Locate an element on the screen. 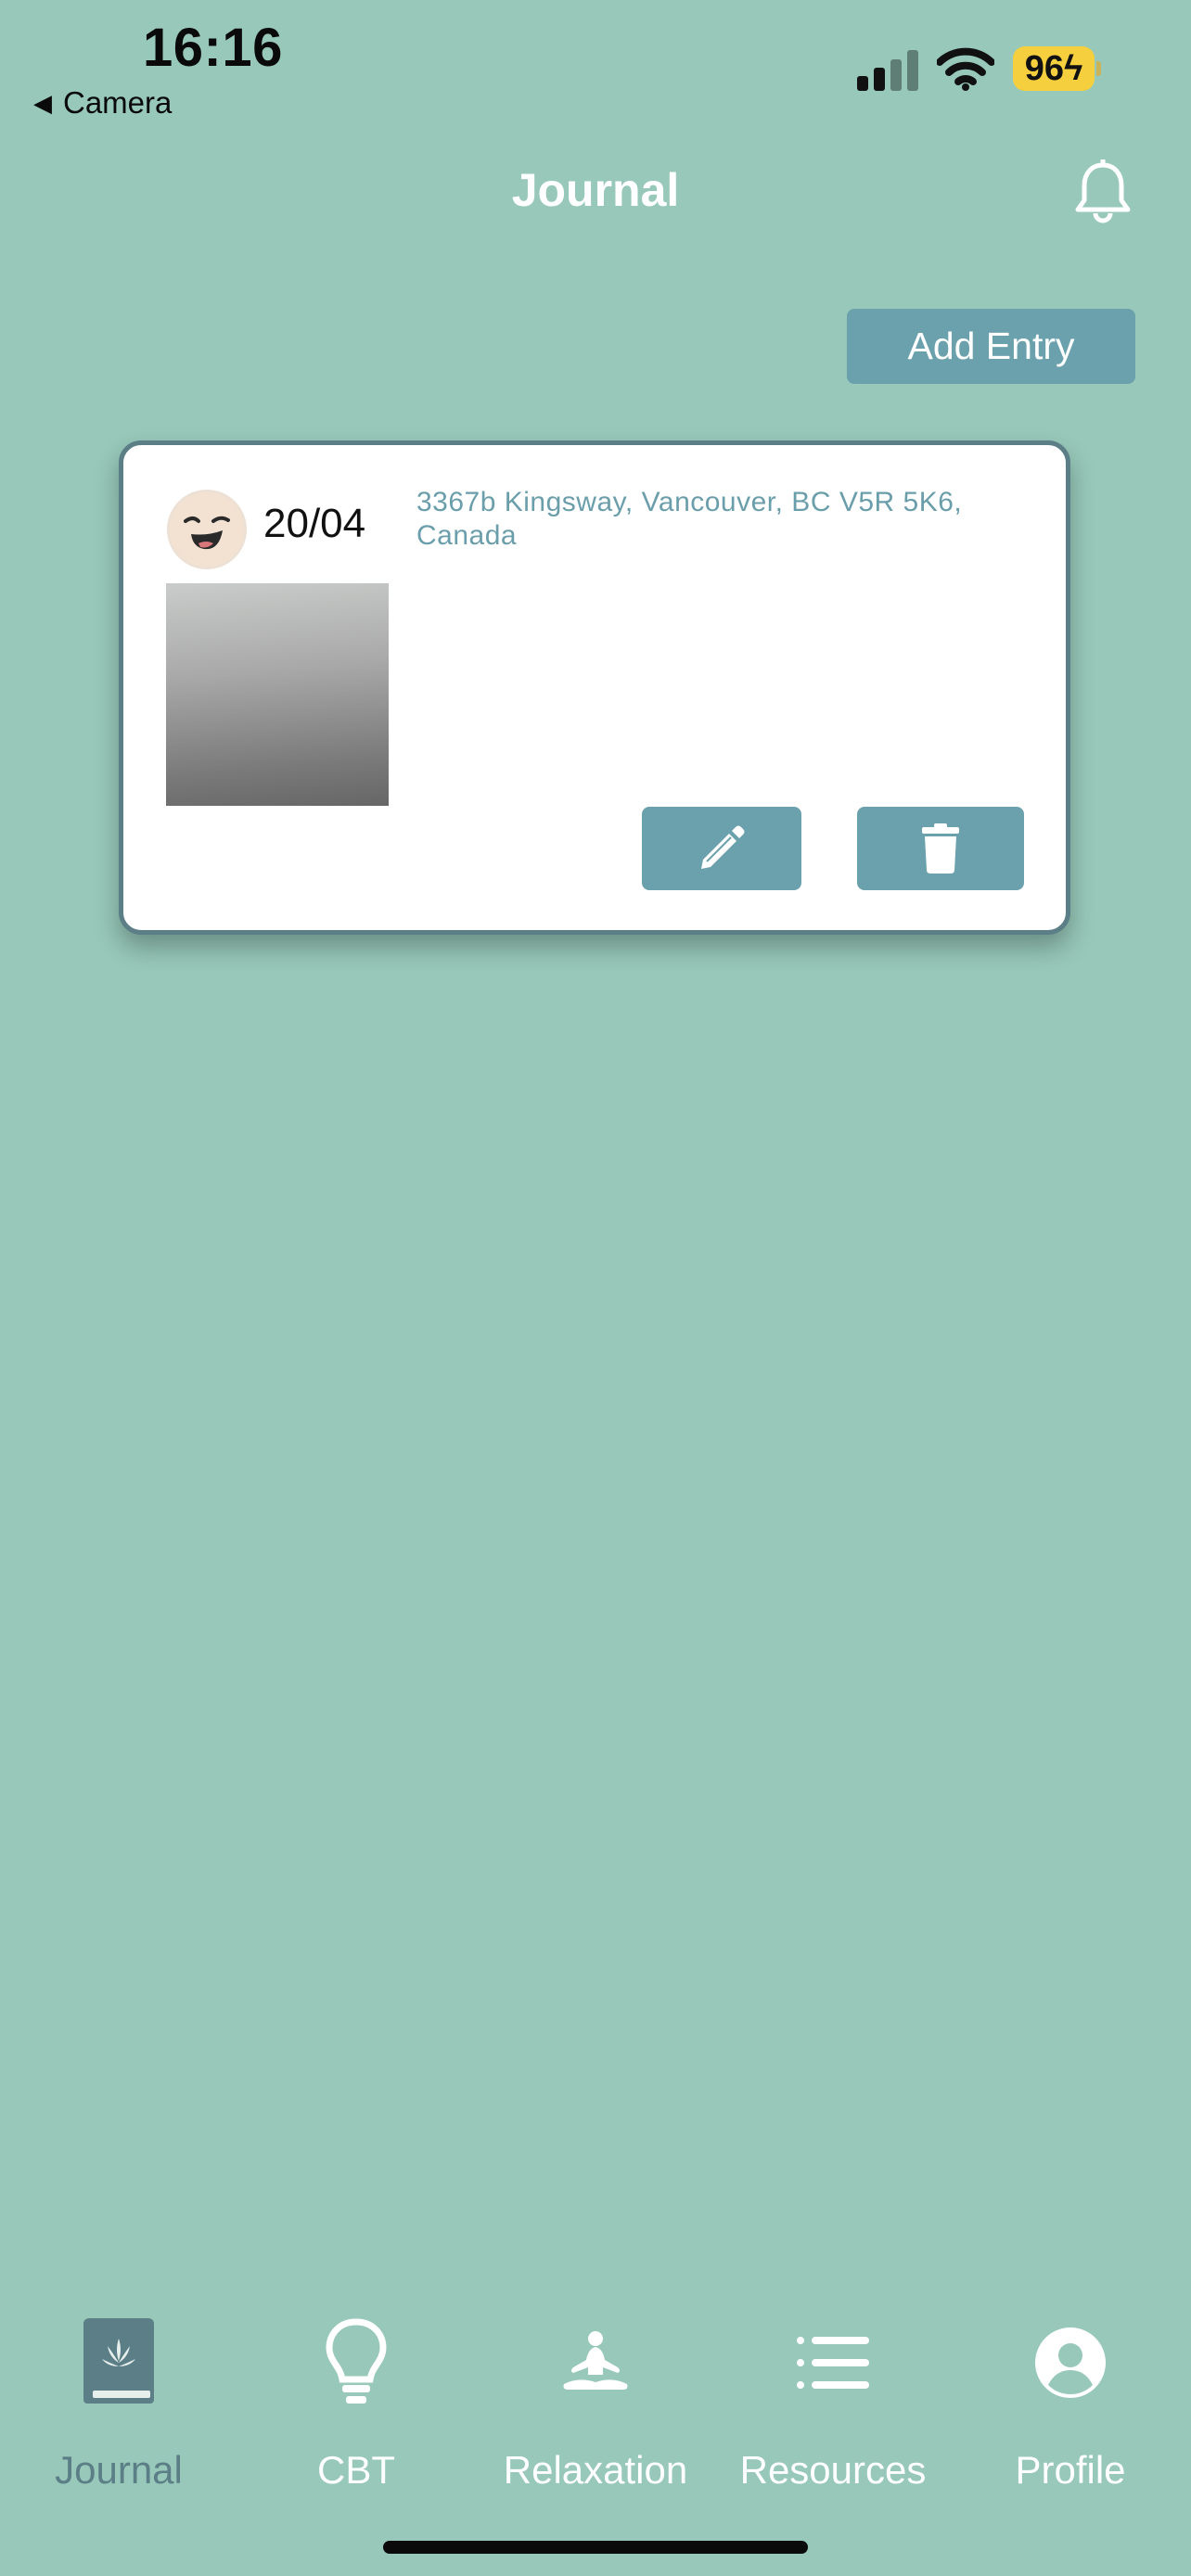  tab-profile: Profile is located at coordinates (1070, 2406).